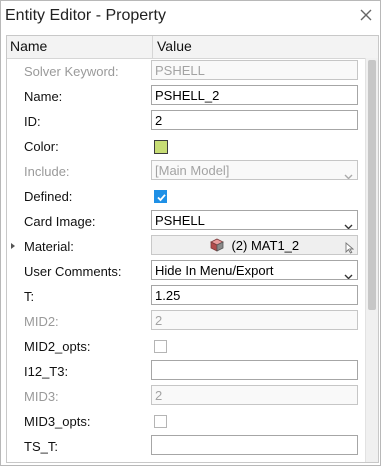  I want to click on row-name: Name: PSHELL_2, so click(186, 96).